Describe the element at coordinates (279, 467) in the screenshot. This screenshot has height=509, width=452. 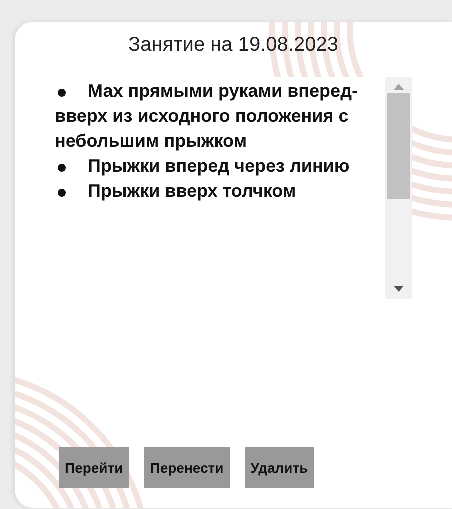
I see `action-button: Удалить` at that location.